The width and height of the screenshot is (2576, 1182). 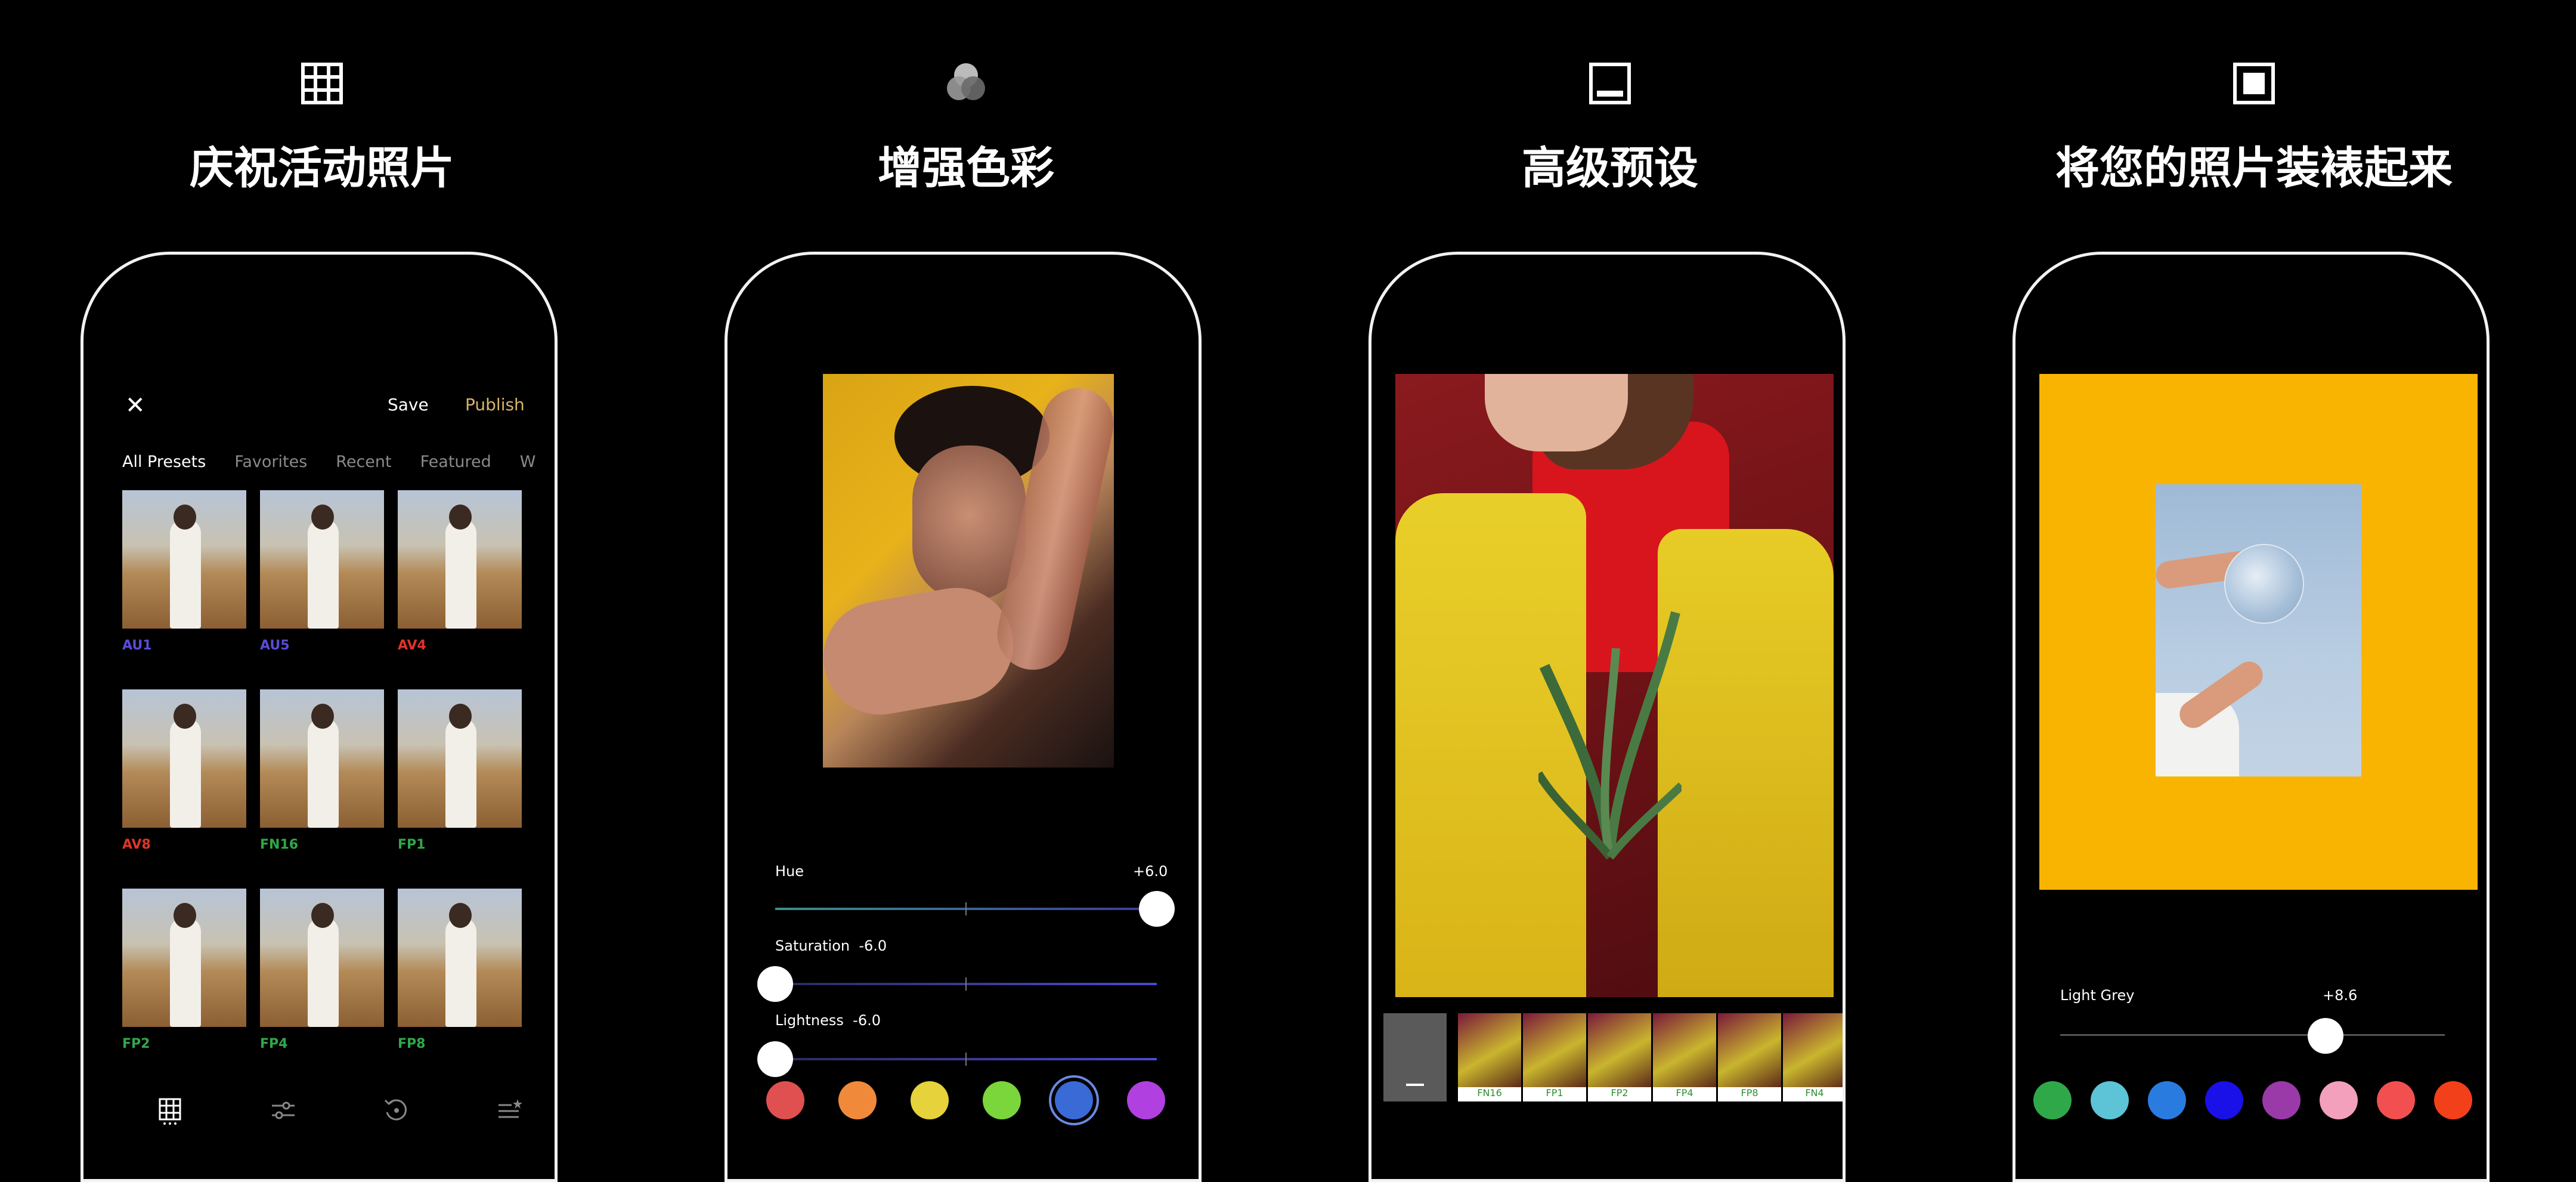 I want to click on lightness-slider-knob, so click(x=775, y=1059).